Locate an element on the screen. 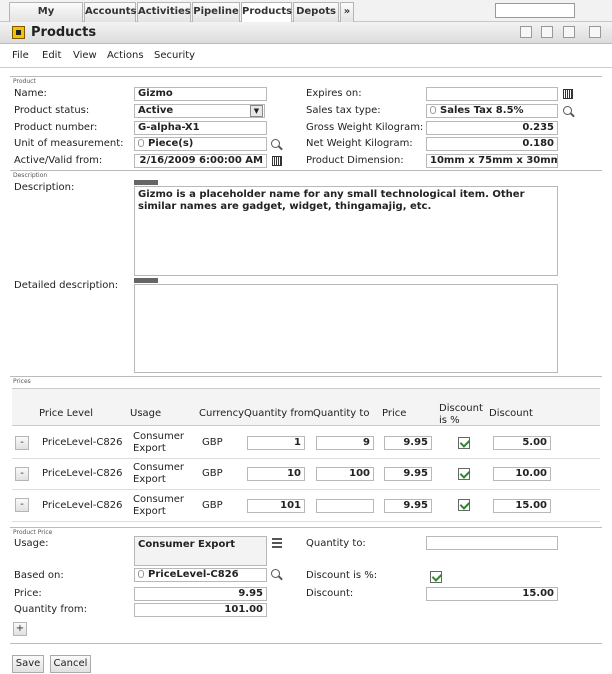 The image size is (612, 674). list-picker-icon is located at coordinates (277, 543).